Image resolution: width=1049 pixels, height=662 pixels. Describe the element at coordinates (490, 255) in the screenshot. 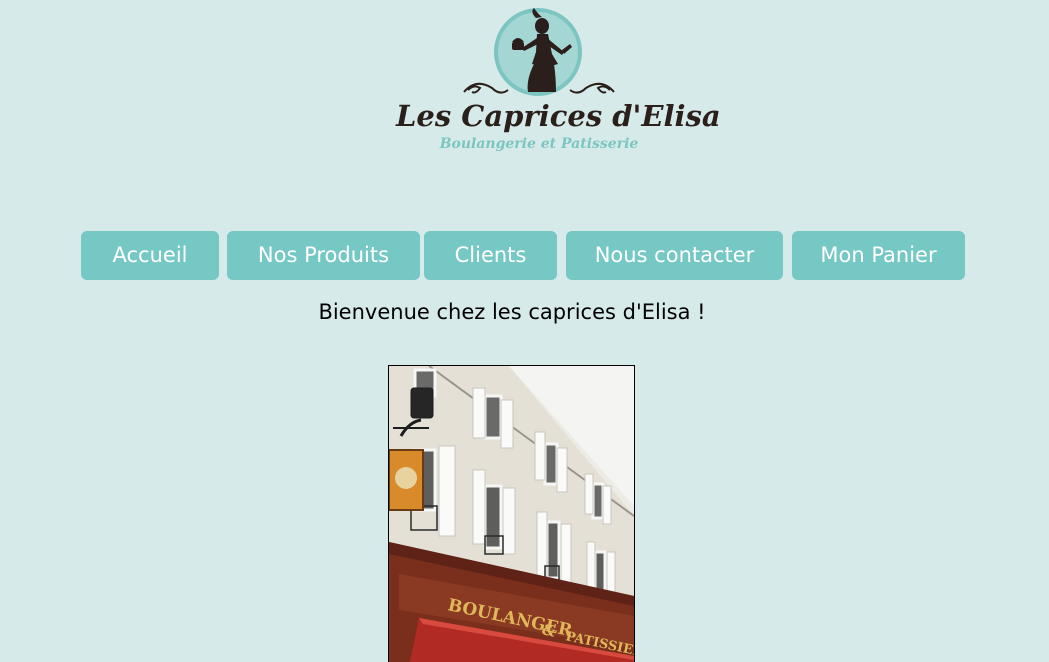

I see `nav-clients-button: Clients` at that location.